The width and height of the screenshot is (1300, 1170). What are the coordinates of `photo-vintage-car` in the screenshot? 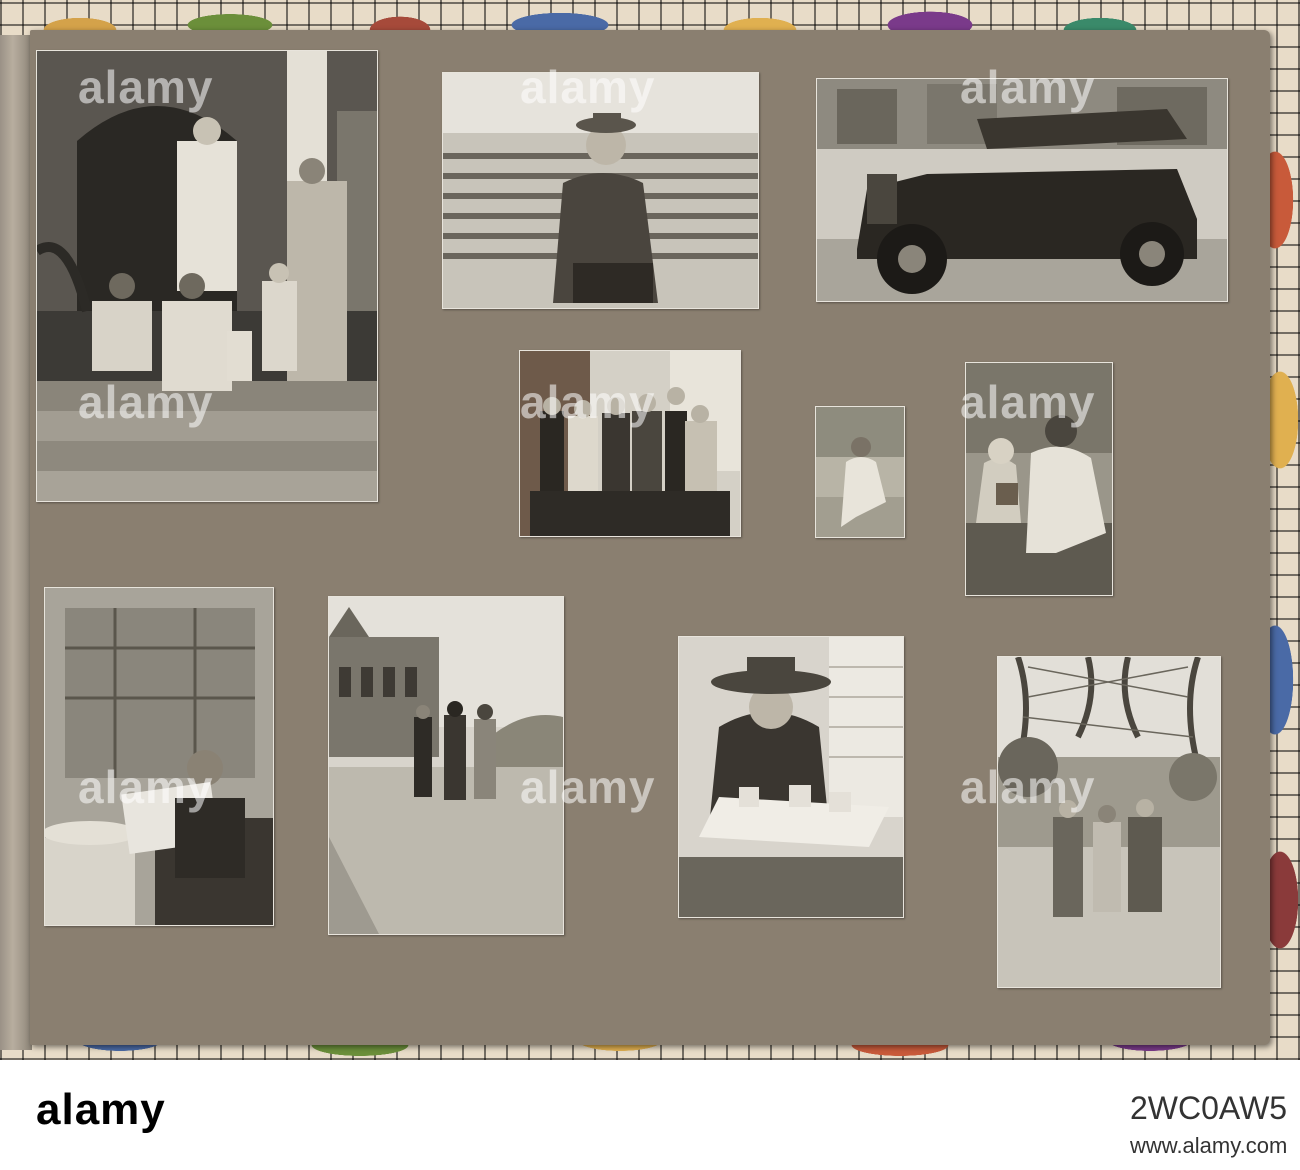 It's located at (1022, 190).